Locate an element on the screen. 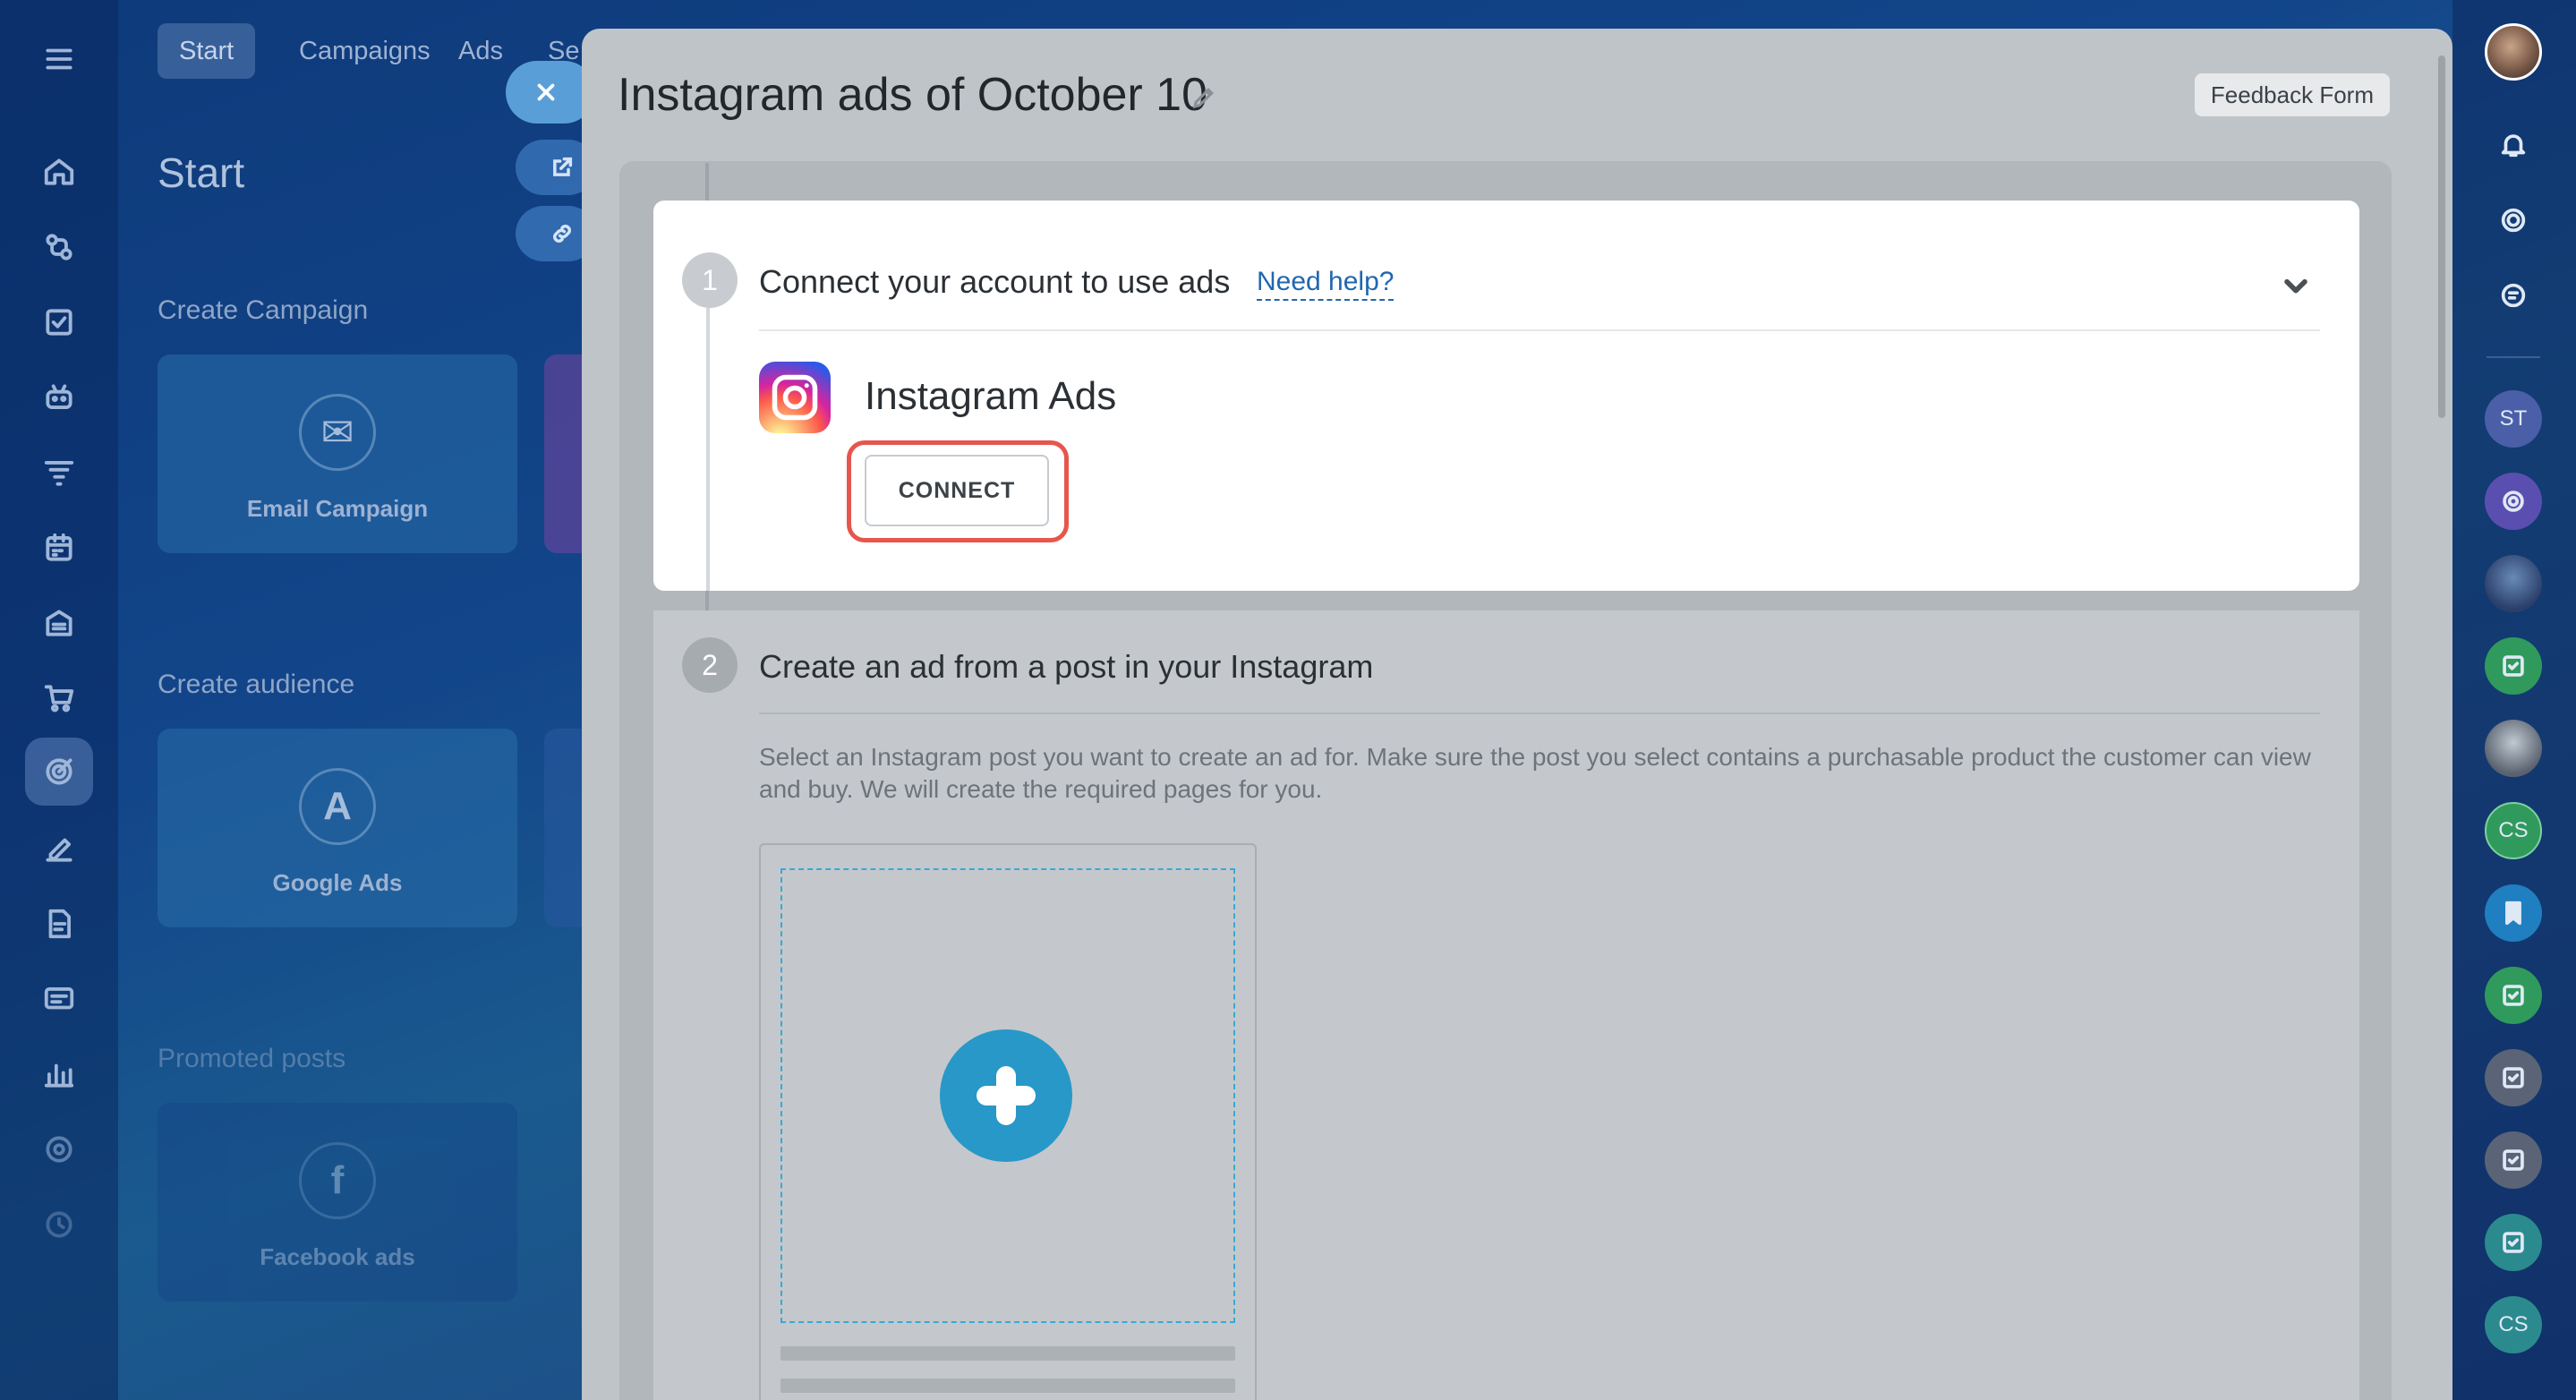 The height and width of the screenshot is (1400, 2576). step1-title: Connect your account to use ads is located at coordinates (995, 282).